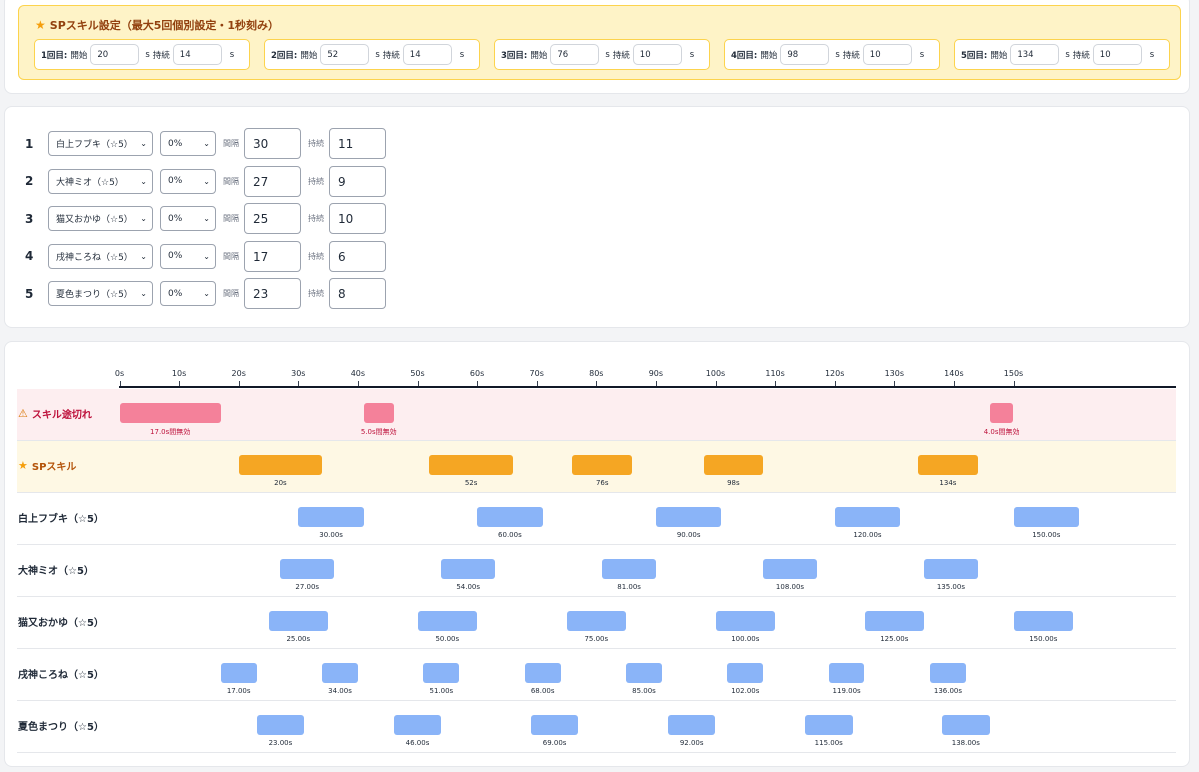 The height and width of the screenshot is (772, 1199). I want to click on sp-start-input: 98, so click(805, 54).